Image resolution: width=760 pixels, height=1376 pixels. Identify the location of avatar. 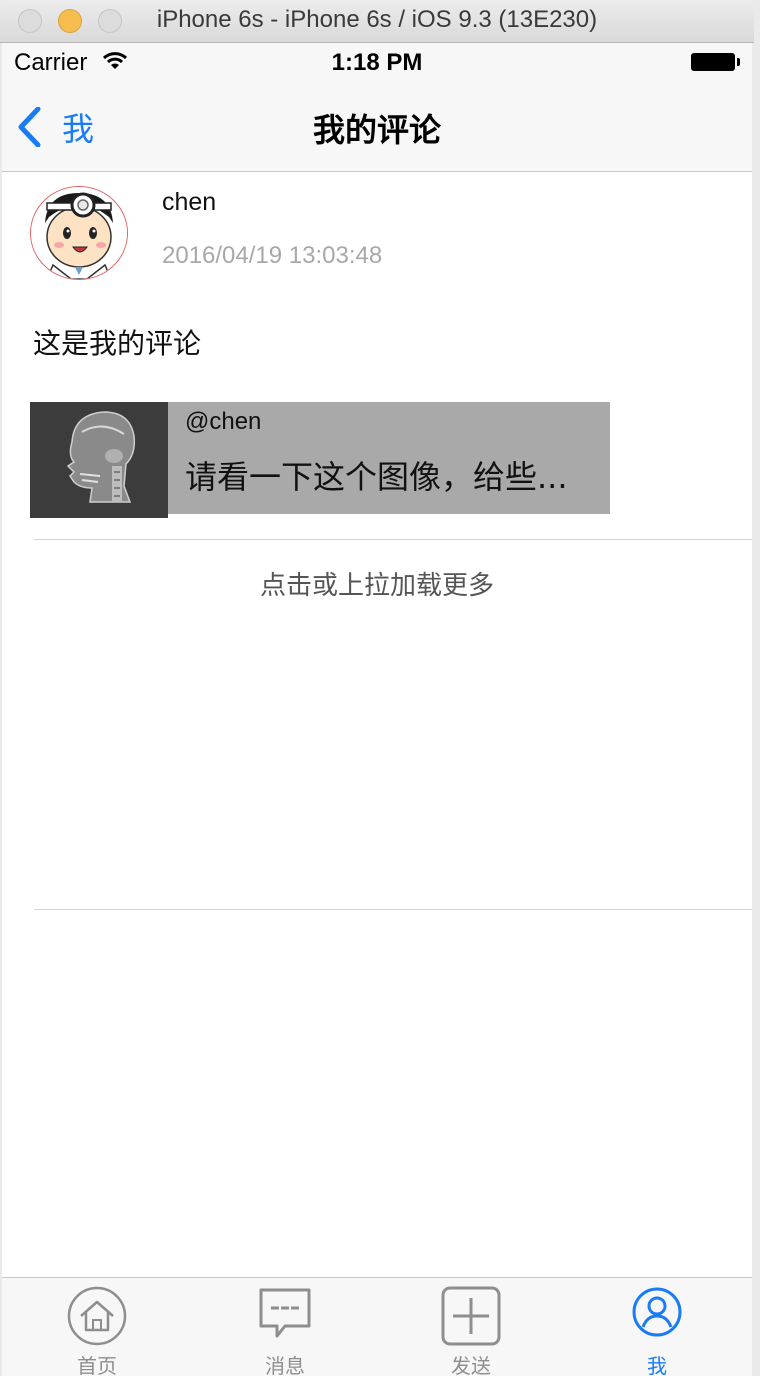
(79, 233).